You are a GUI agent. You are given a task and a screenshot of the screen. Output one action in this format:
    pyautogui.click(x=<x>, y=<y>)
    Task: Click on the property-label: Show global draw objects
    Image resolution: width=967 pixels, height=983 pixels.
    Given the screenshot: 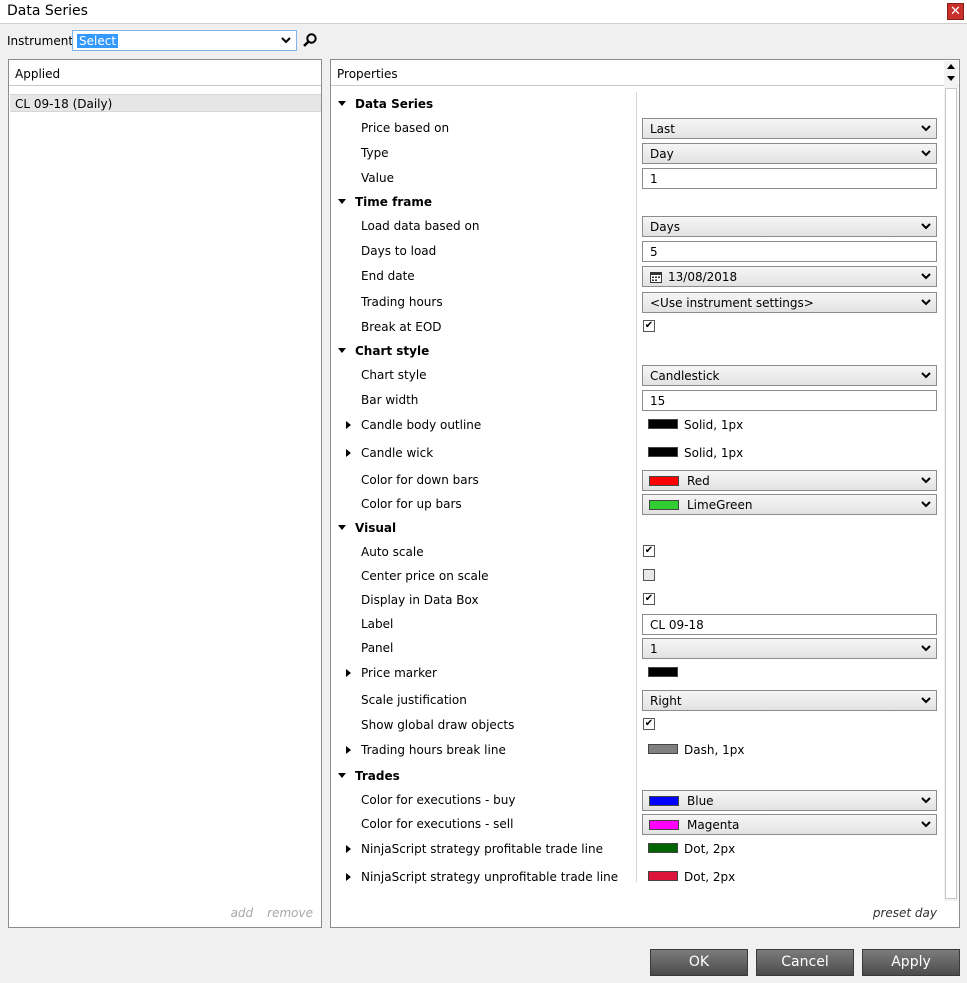 What is the action you would take?
    pyautogui.click(x=438, y=725)
    